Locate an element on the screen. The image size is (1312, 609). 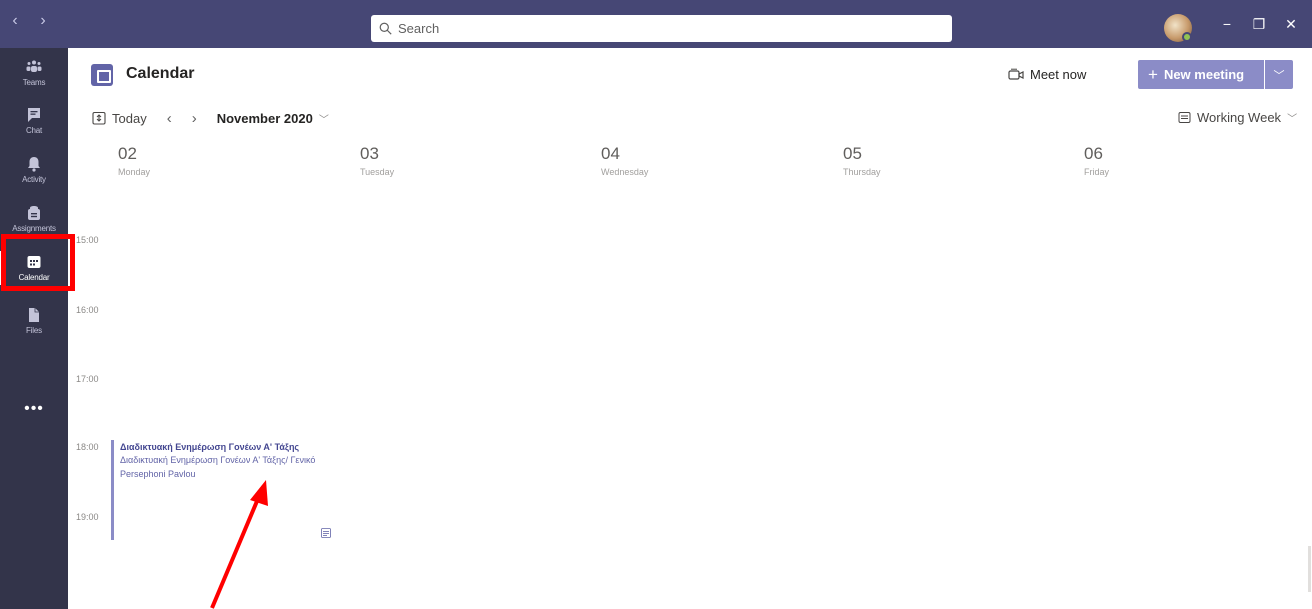
day-header-tuesday: 03 Tuesday is located at coordinates (377, 160).